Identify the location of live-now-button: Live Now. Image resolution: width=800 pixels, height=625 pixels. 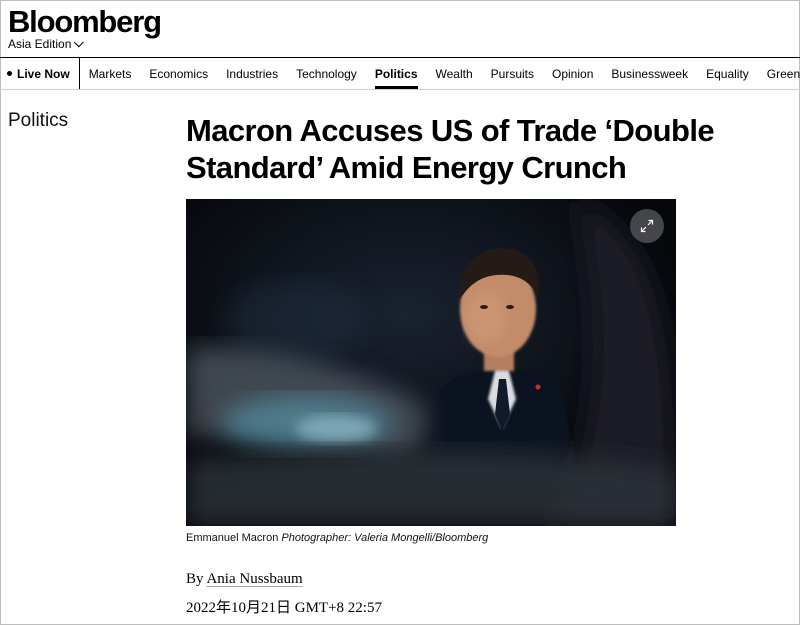
(40, 73).